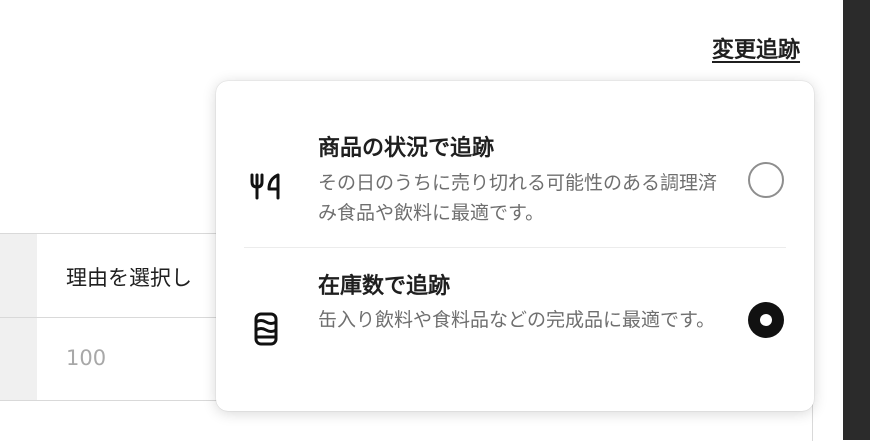 This screenshot has width=870, height=441. I want to click on option-description: その日のうちに売り切れる可能性のある調理済み食品や飲料に最適です。, so click(518, 198).